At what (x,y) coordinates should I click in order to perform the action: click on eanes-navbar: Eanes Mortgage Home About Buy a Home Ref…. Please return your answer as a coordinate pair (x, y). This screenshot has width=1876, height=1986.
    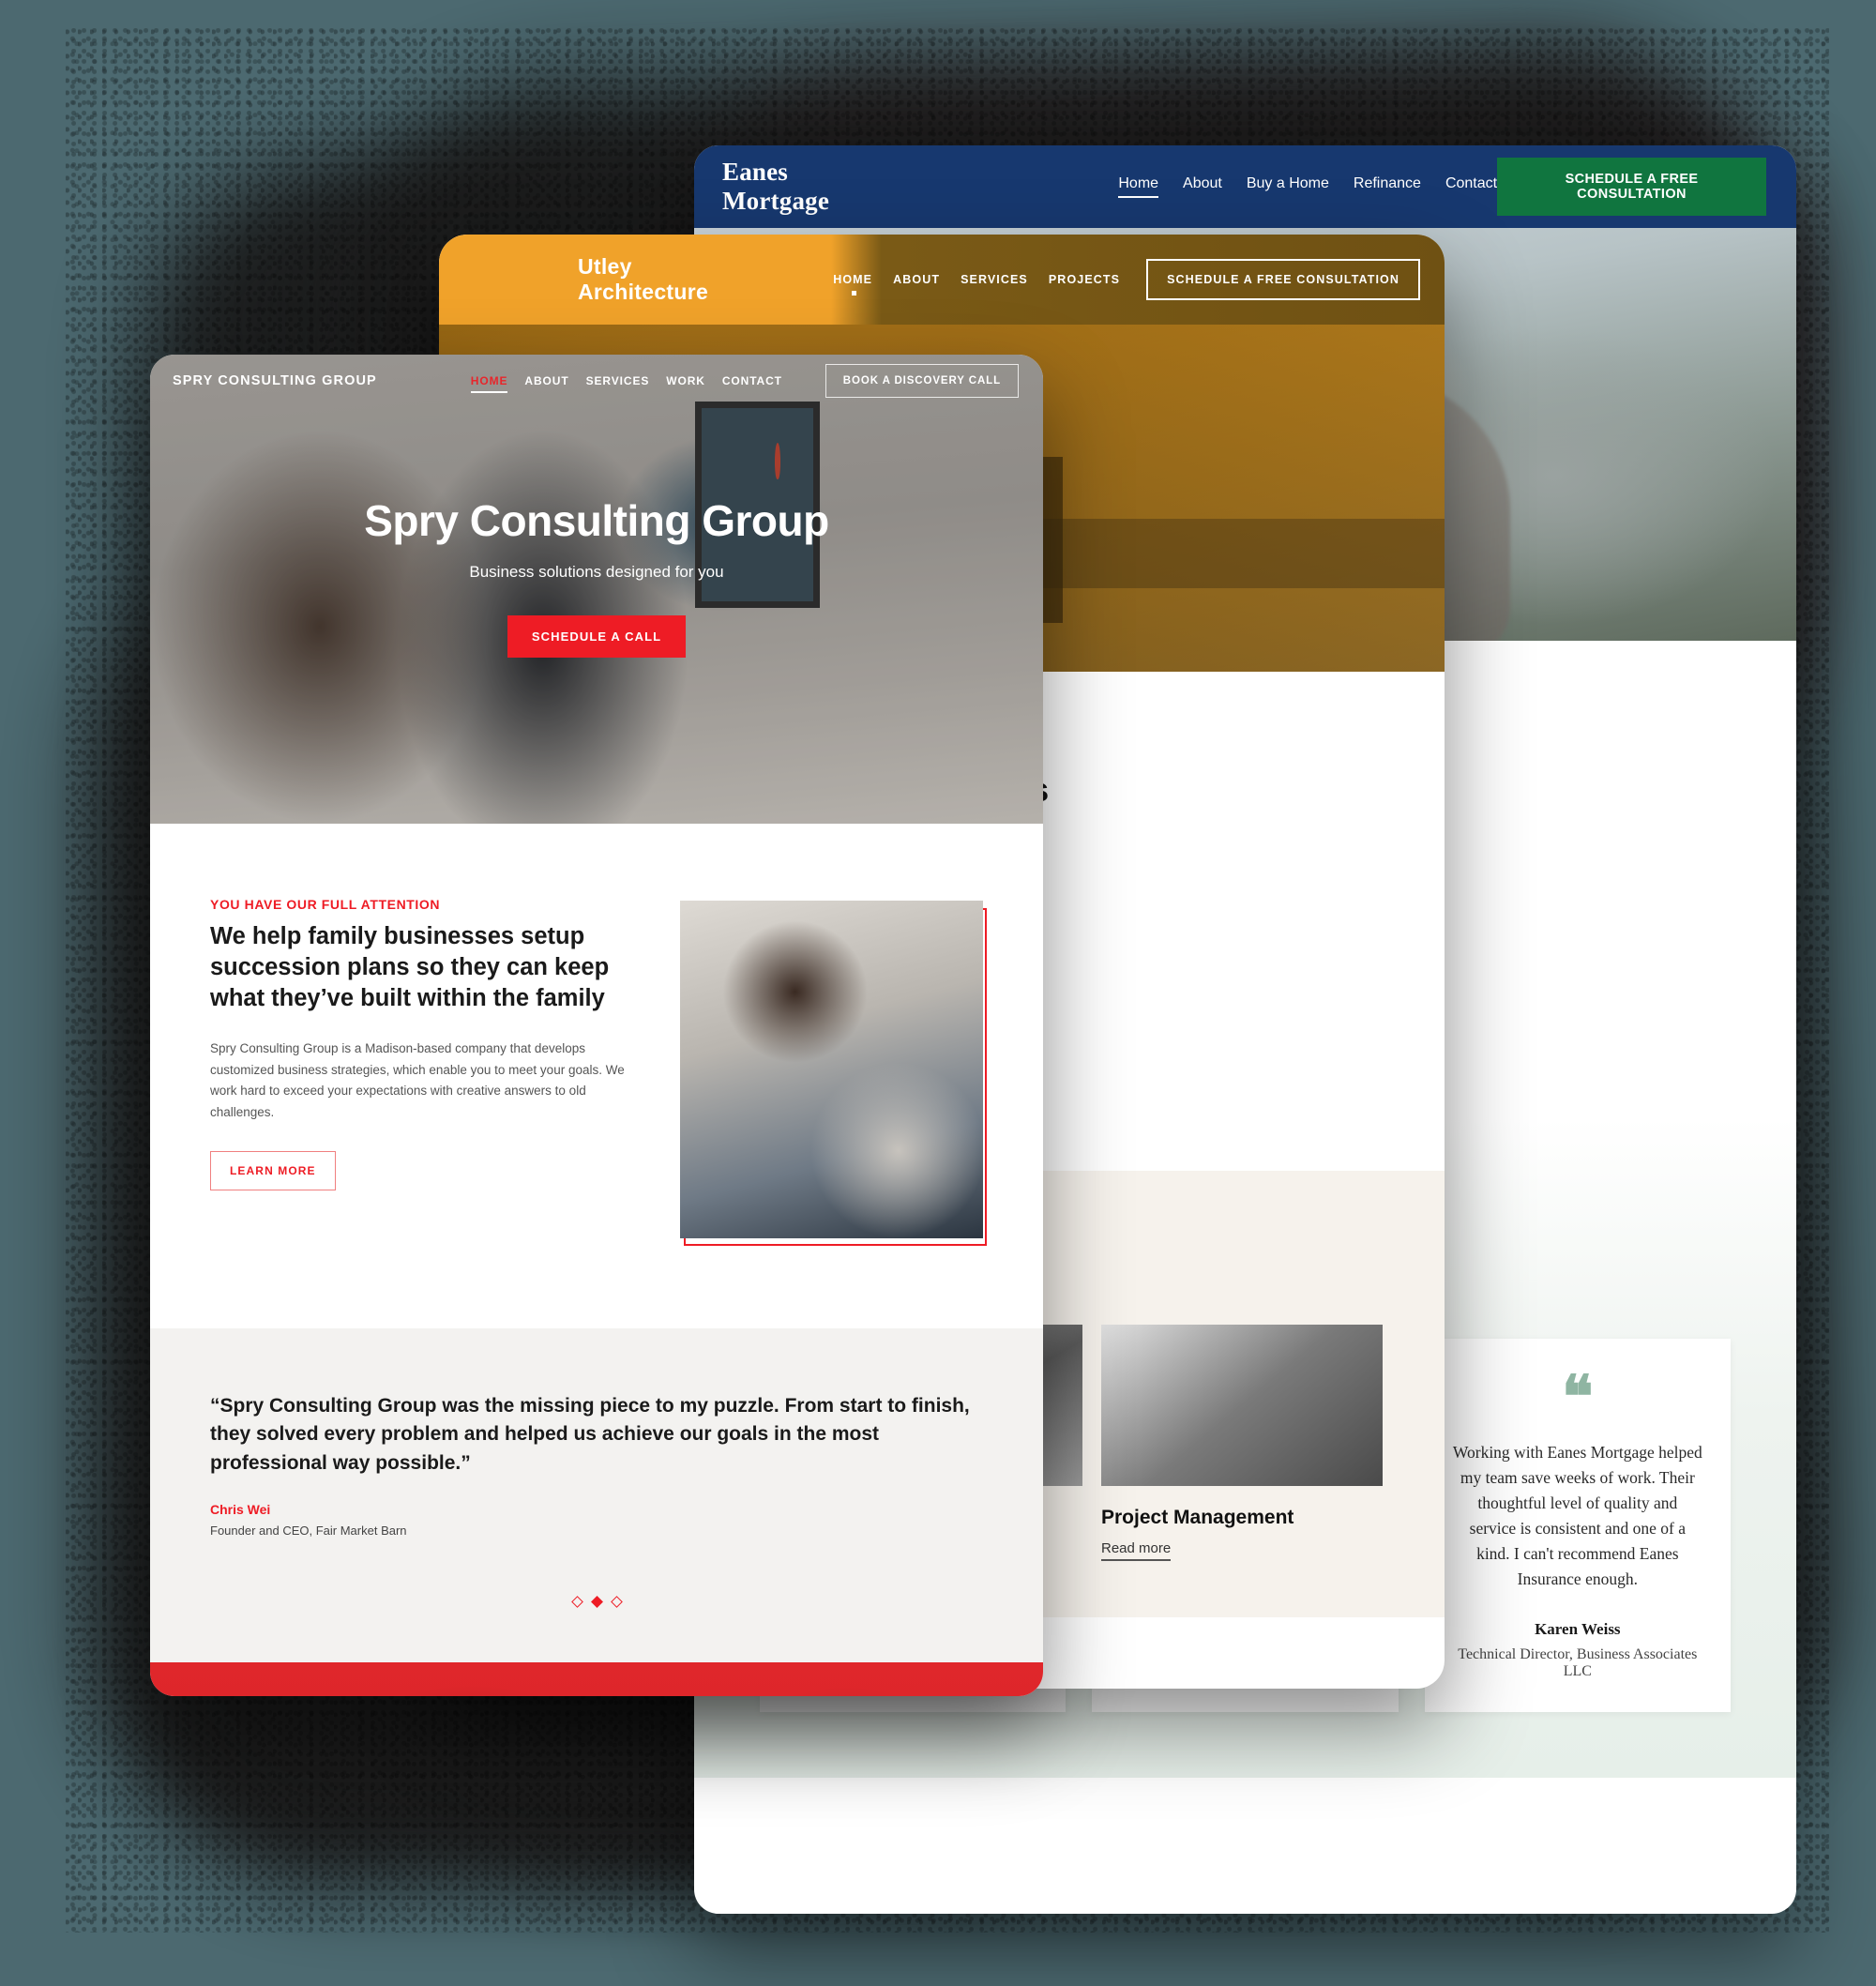
    Looking at the image, I should click on (1245, 187).